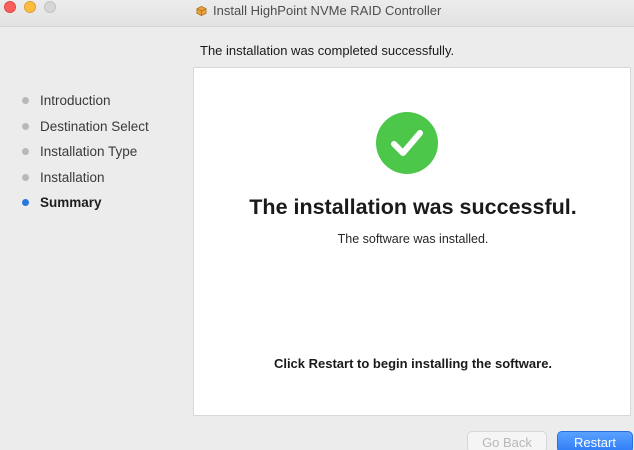  I want to click on minimize-window-button, so click(30, 7).